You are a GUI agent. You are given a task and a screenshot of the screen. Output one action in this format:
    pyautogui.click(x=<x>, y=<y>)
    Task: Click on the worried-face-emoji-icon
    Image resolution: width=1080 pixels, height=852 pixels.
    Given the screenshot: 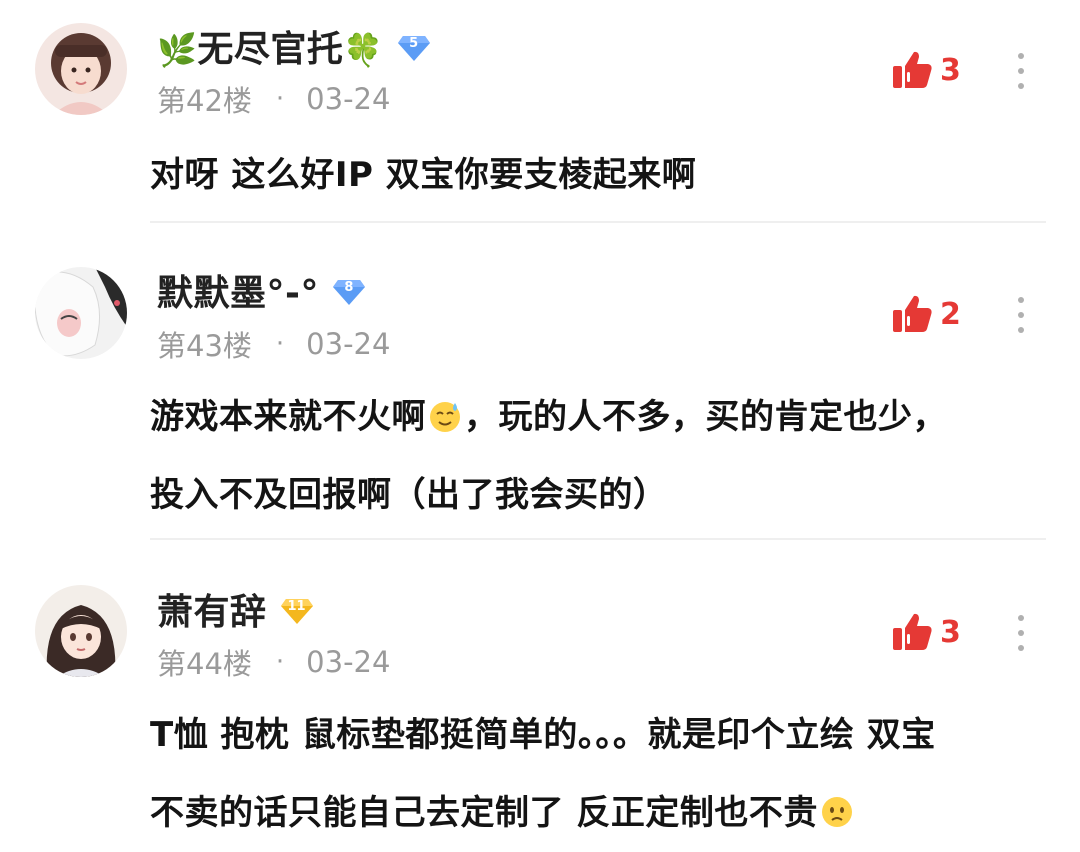 What is the action you would take?
    pyautogui.click(x=837, y=812)
    